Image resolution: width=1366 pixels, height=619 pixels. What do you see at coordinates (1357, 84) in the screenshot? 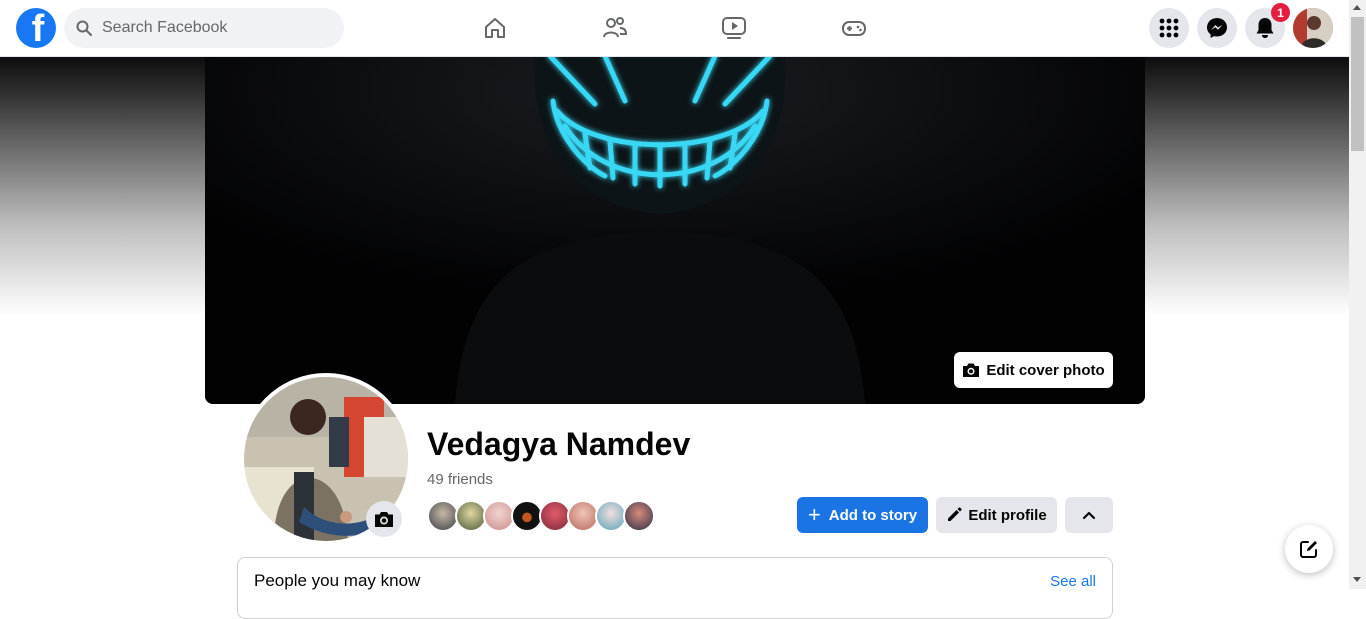
I see `scrollbar-thumb` at bounding box center [1357, 84].